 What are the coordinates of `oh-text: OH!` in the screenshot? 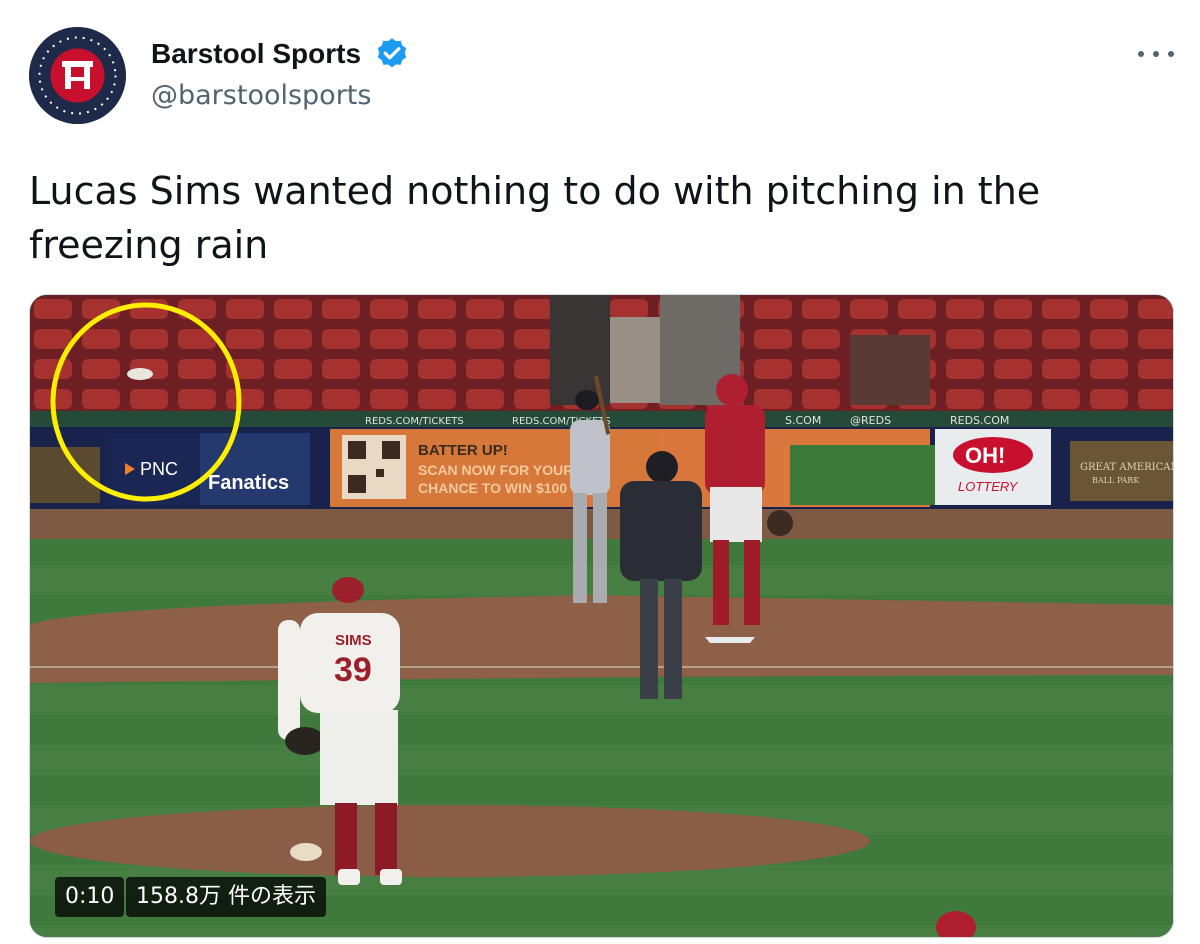 It's located at (985, 455).